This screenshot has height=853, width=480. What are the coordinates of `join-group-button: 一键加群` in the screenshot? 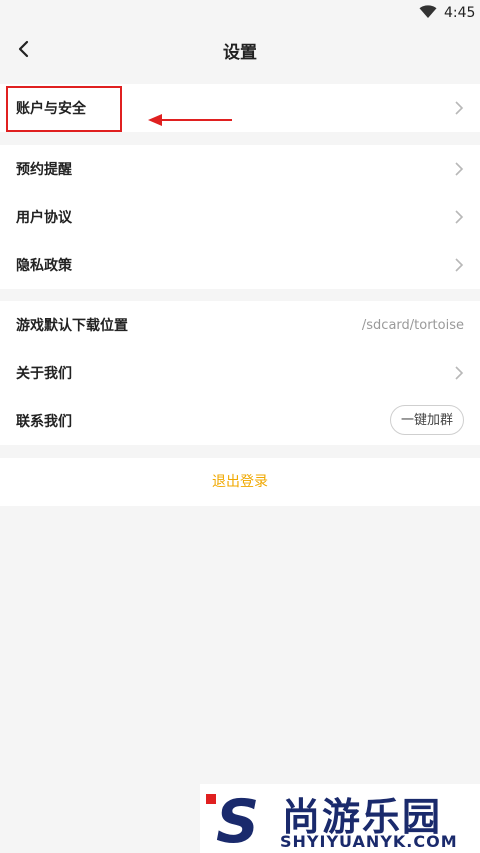 It's located at (426, 420).